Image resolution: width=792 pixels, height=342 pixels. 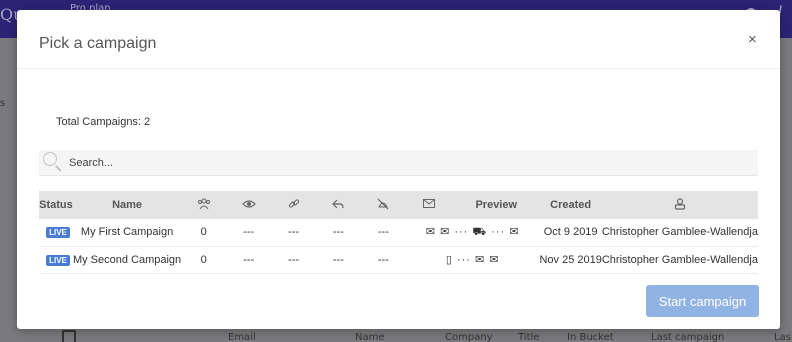 I want to click on search-input, so click(x=399, y=163).